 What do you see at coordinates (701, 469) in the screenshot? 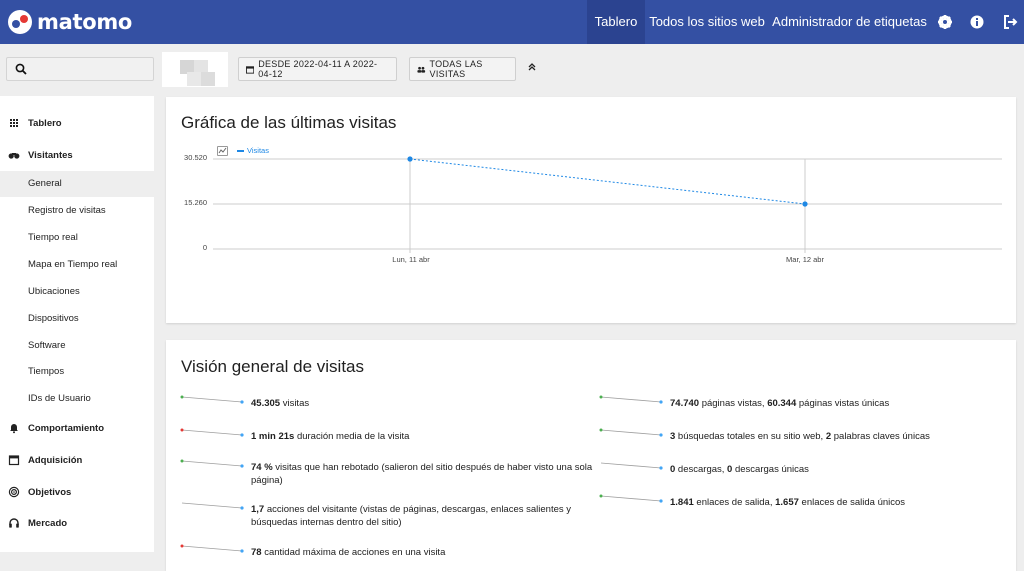
I see `metric-label: descargas,` at bounding box center [701, 469].